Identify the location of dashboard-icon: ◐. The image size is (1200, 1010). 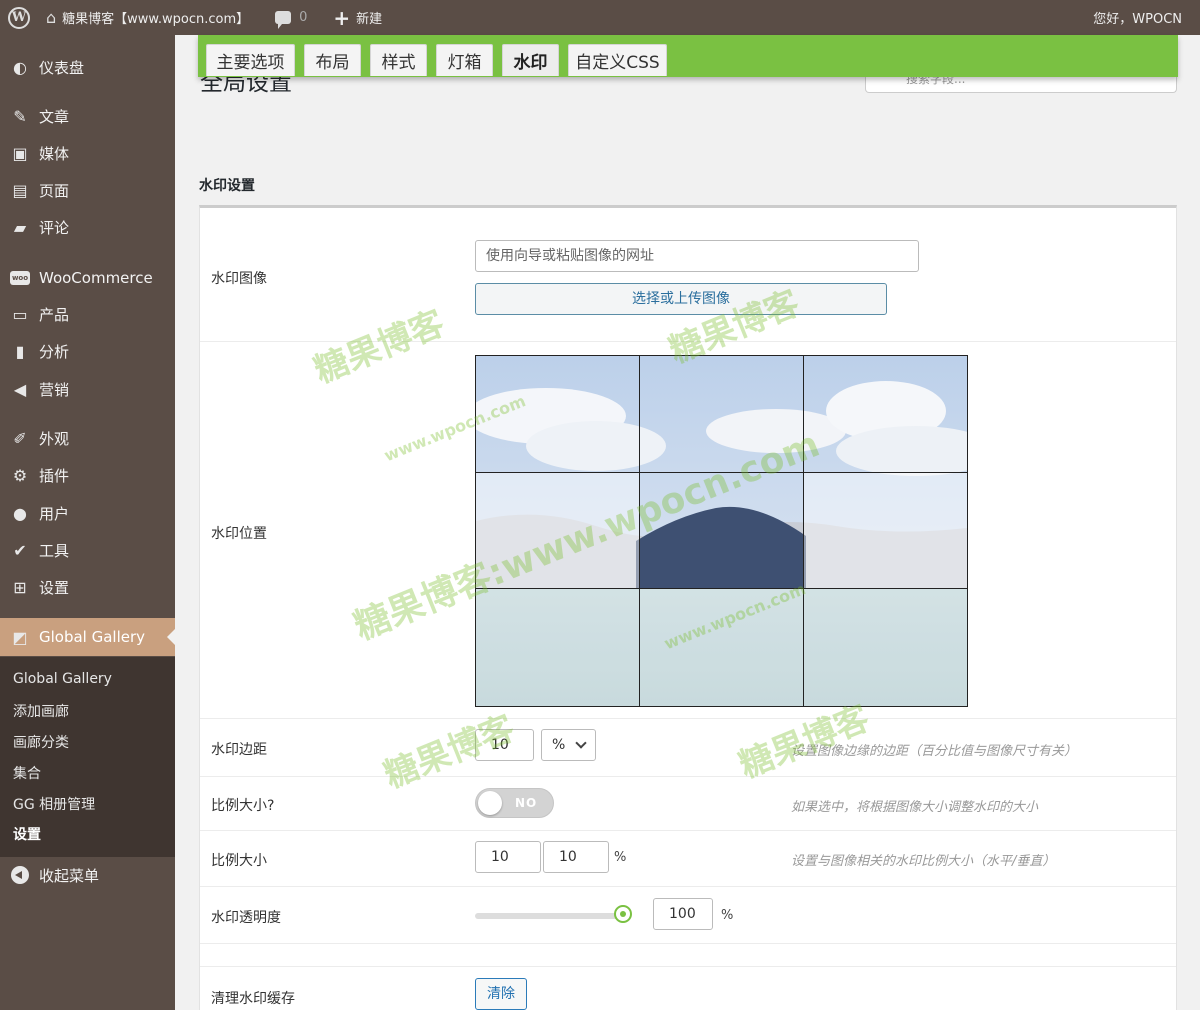
(20, 67).